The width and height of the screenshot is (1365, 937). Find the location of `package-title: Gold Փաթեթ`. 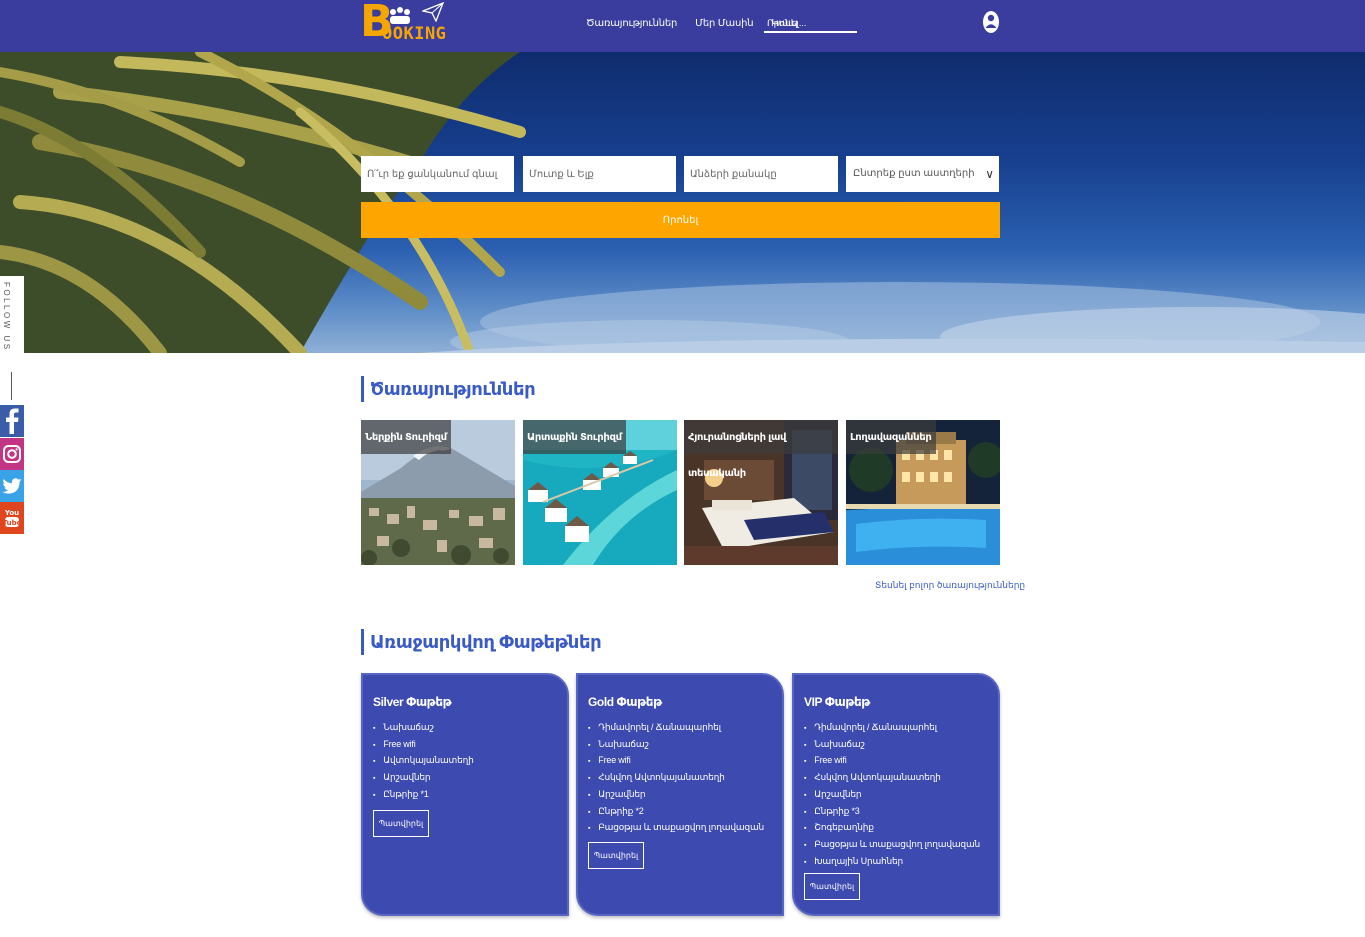

package-title: Gold Փաթեթ is located at coordinates (625, 702).